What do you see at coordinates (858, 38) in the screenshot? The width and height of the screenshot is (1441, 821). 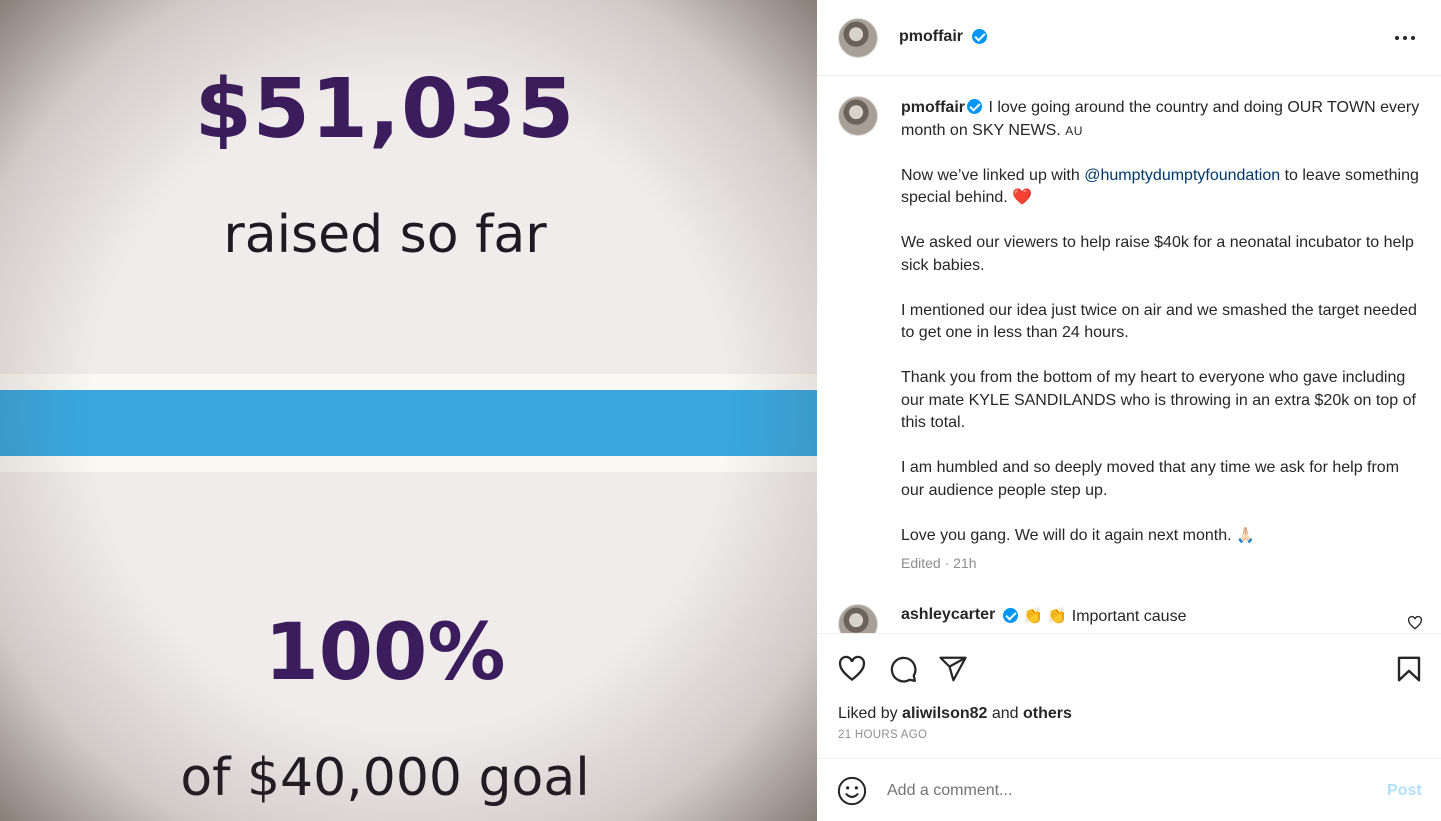 I see `author-avatar` at bounding box center [858, 38].